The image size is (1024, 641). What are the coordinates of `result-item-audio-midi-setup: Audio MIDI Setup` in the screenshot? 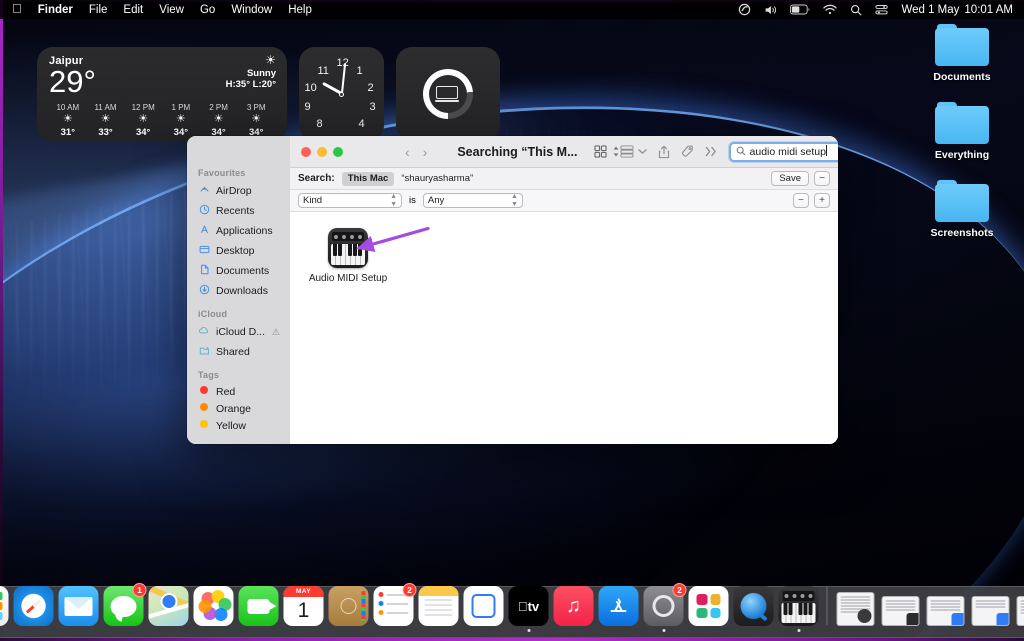 It's located at (348, 256).